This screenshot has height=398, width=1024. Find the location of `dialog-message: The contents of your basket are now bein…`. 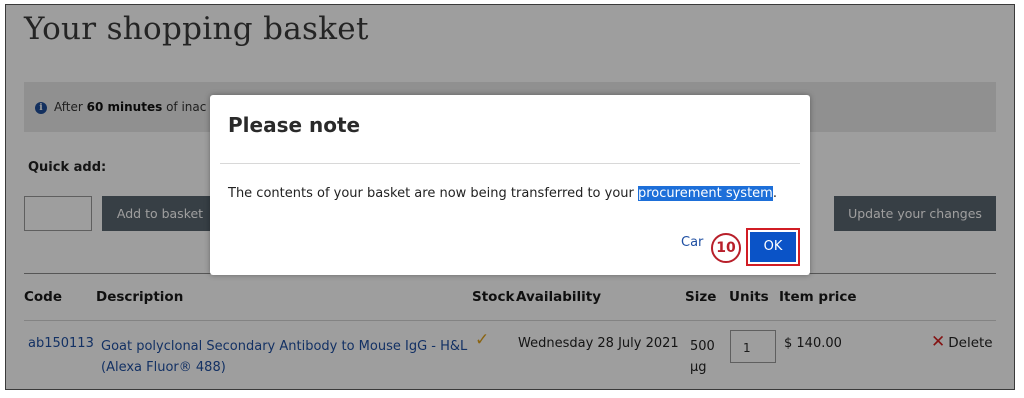

dialog-message: The contents of your basket are now bein… is located at coordinates (502, 193).